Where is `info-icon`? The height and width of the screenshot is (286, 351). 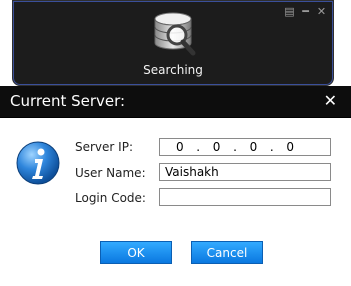 info-icon is located at coordinates (38, 163).